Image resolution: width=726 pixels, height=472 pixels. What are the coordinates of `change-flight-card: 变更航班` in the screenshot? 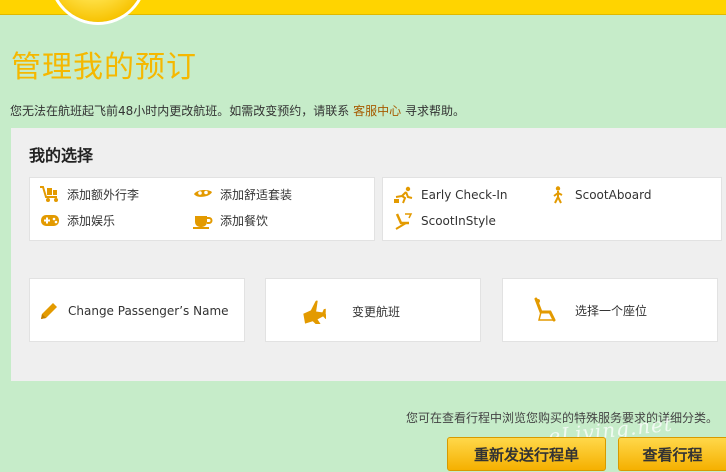 It's located at (373, 310).